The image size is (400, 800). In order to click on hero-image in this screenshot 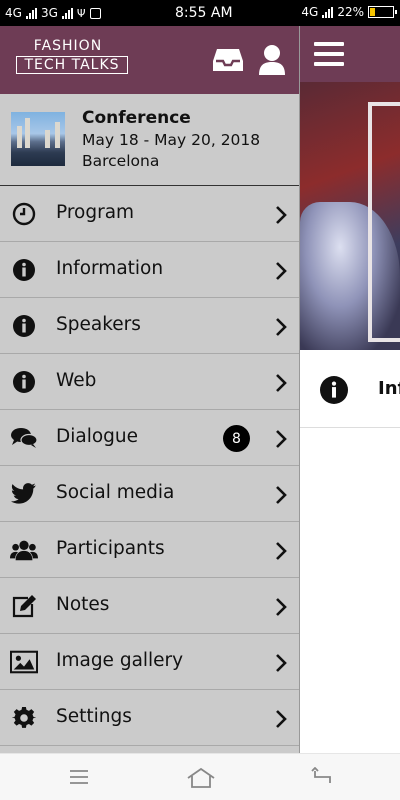, I will do `click(350, 216)`.